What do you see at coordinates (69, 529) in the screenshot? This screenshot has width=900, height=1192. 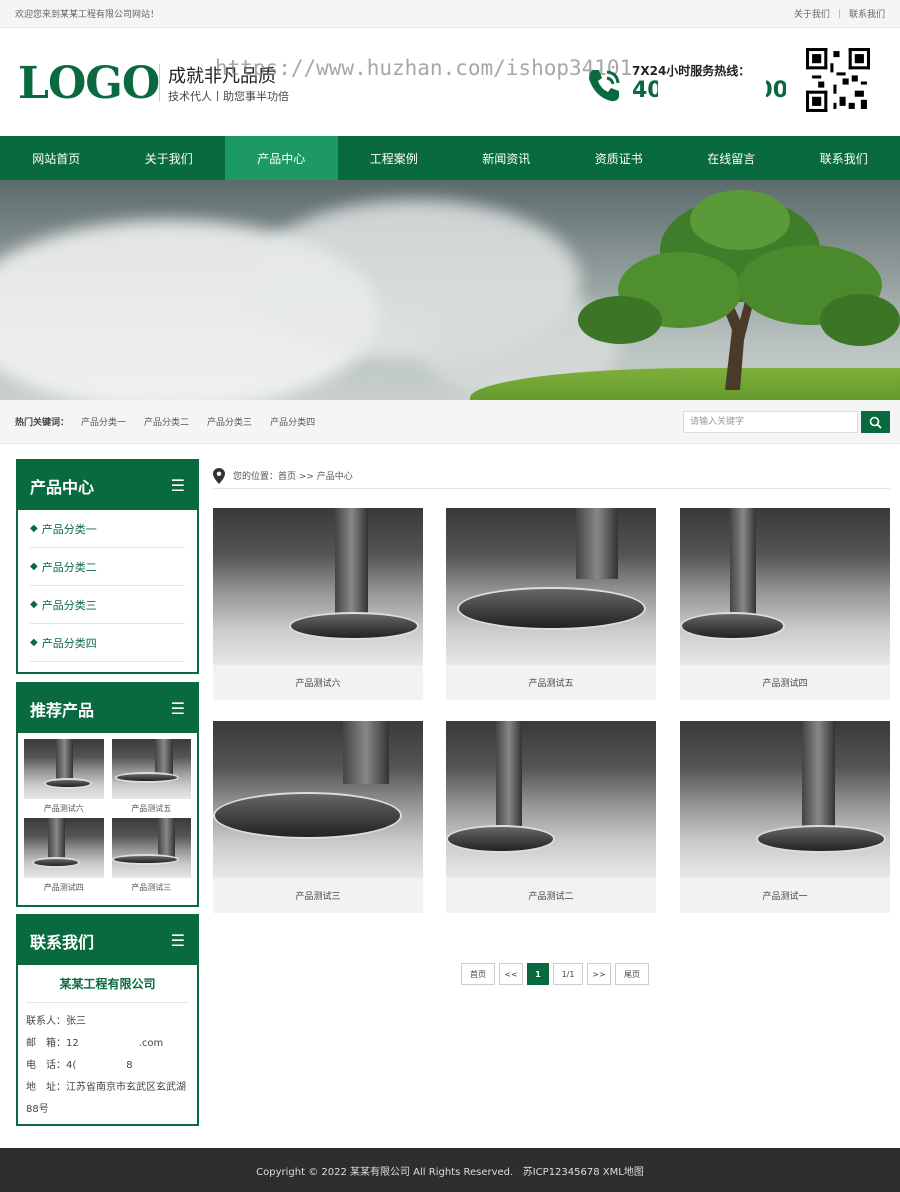 I see `category-label: 产品分类一` at bounding box center [69, 529].